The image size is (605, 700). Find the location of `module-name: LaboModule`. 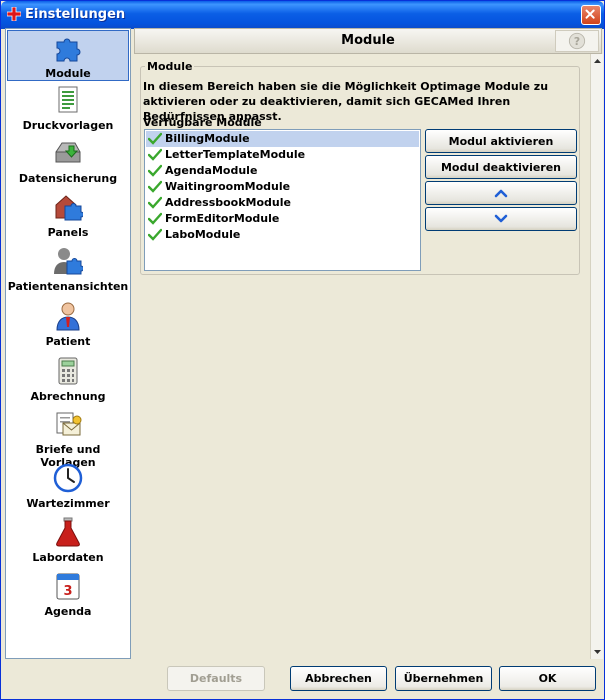

module-name: LaboModule is located at coordinates (203, 234).